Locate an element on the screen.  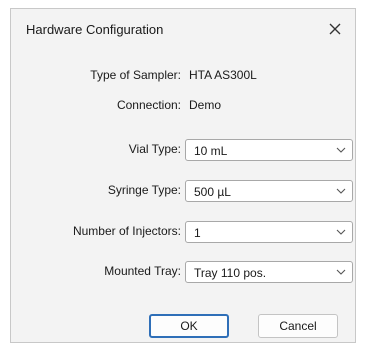
dialog-title: Hardware Configuration is located at coordinates (95, 29).